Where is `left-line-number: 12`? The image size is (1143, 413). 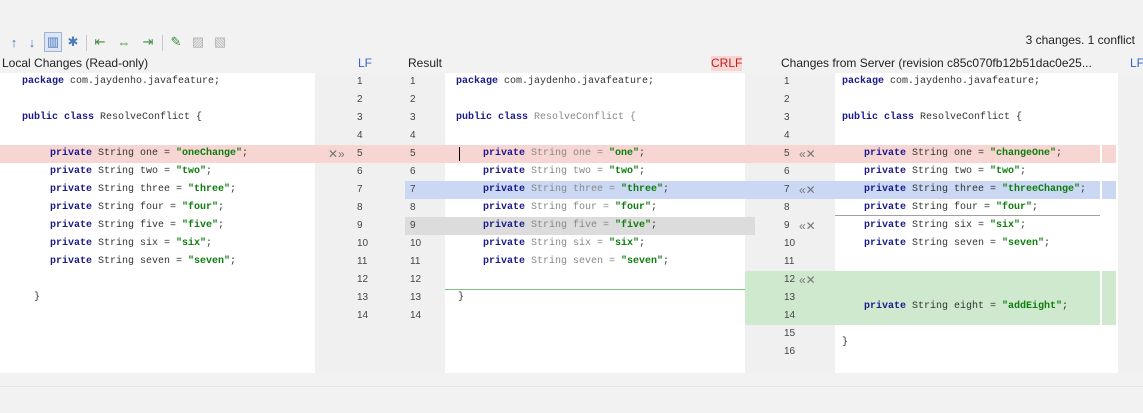 left-line-number: 12 is located at coordinates (363, 279).